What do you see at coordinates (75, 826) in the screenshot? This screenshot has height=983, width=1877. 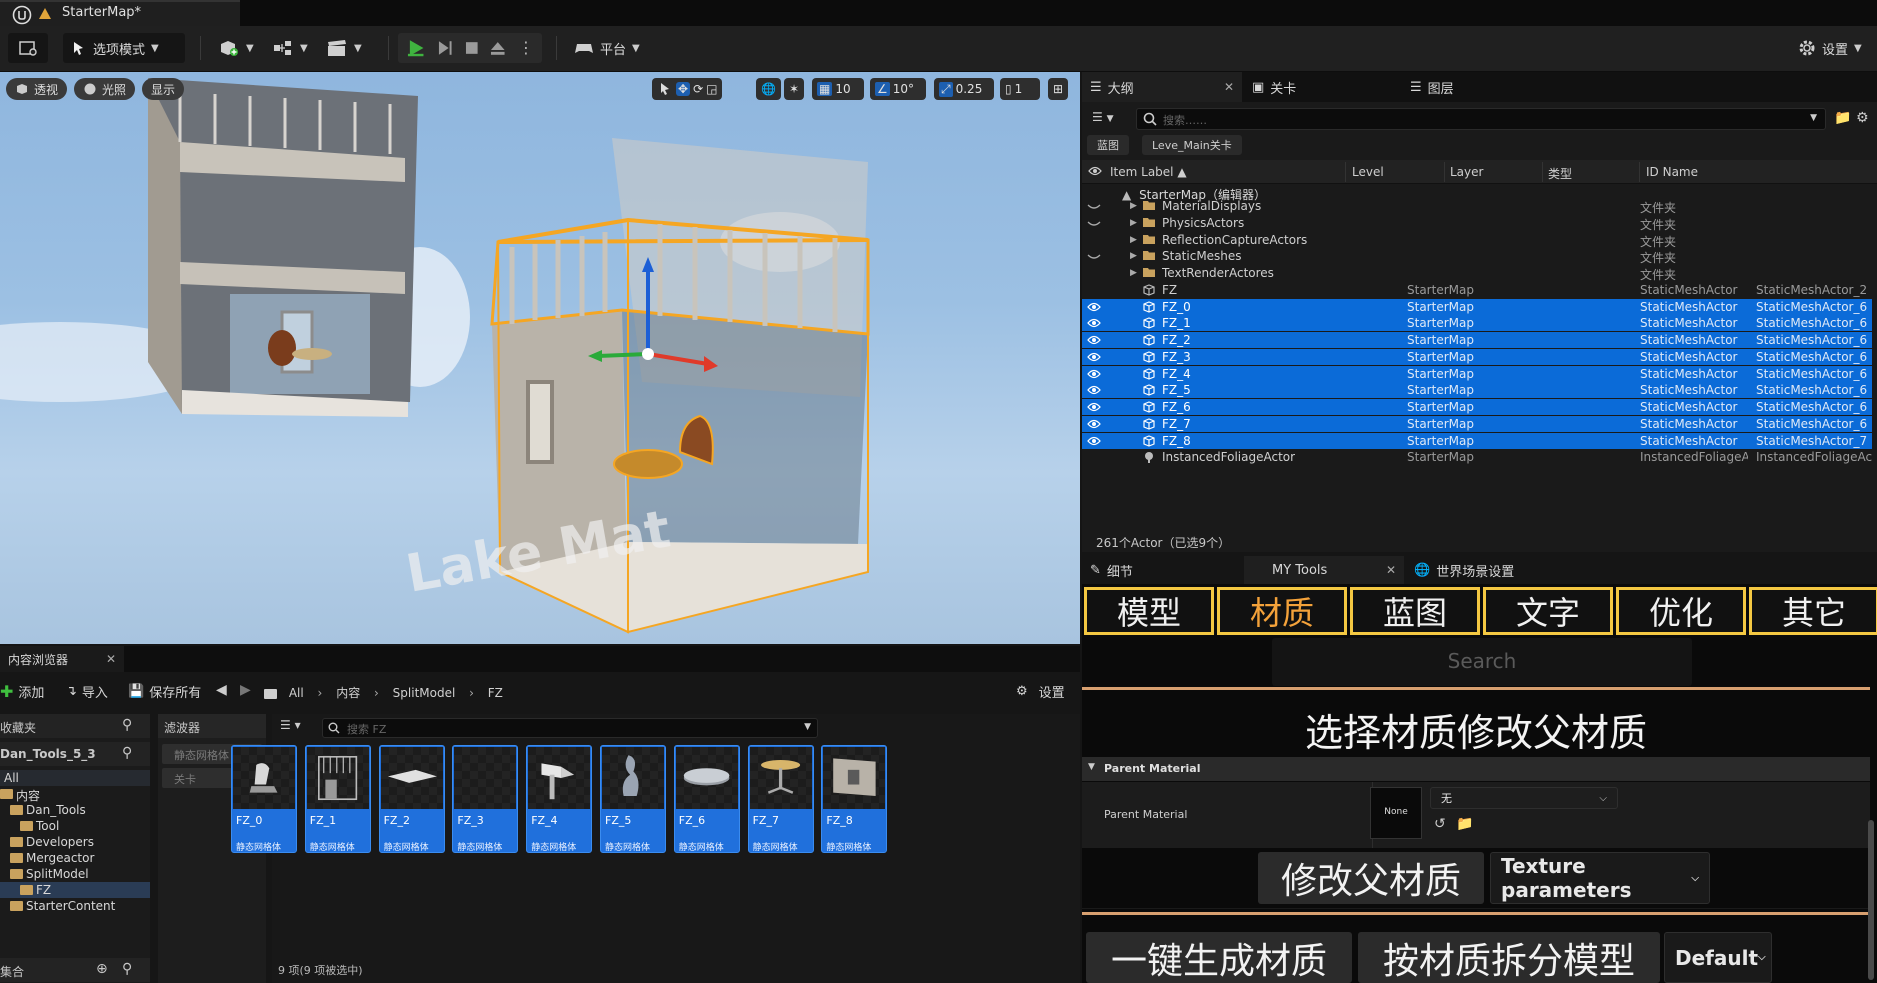 I see `tree-item: Tool` at bounding box center [75, 826].